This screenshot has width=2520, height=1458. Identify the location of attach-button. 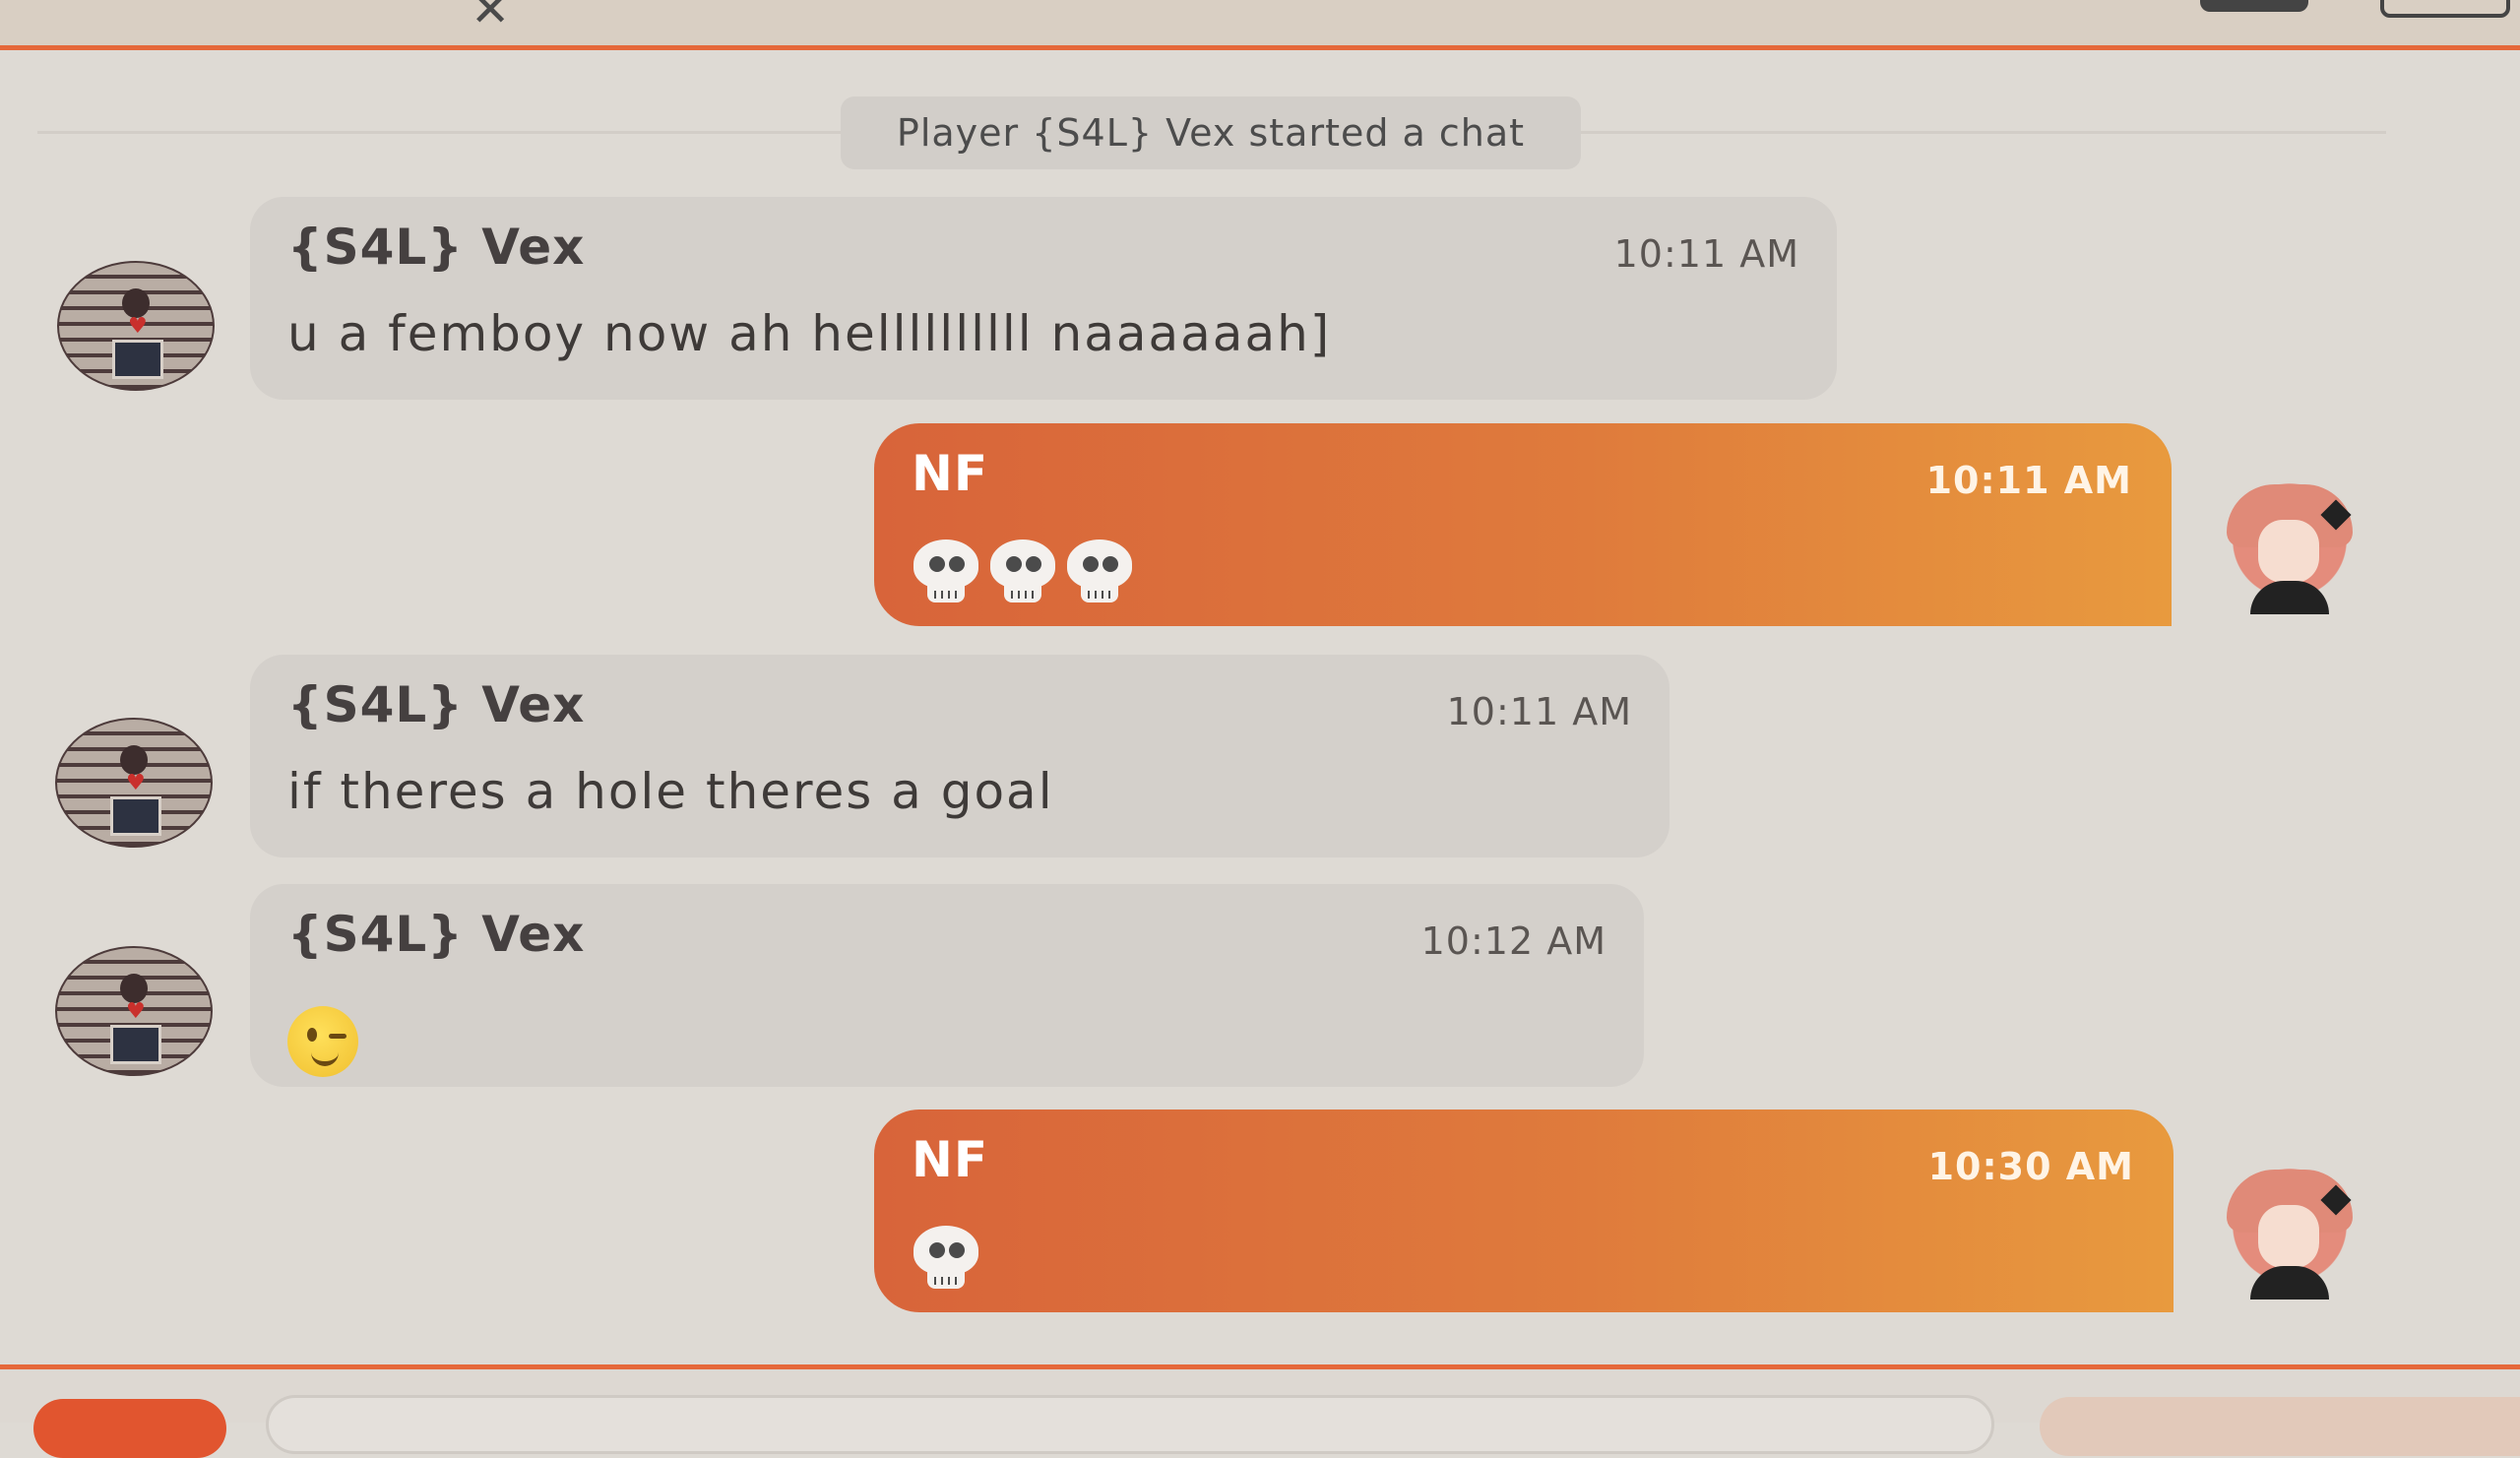
(129, 1428).